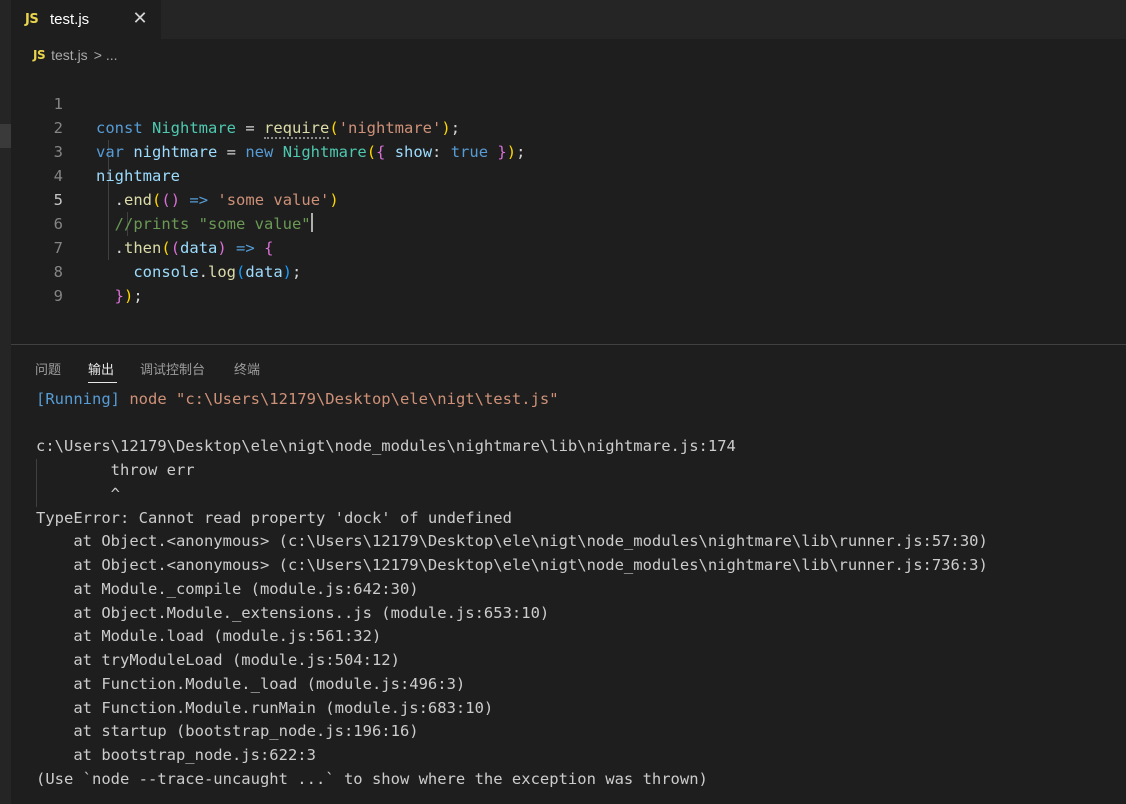 The width and height of the screenshot is (1126, 804). What do you see at coordinates (209, 636) in the screenshot?
I see `output-line: at Module.load (module.js:561:32)` at bounding box center [209, 636].